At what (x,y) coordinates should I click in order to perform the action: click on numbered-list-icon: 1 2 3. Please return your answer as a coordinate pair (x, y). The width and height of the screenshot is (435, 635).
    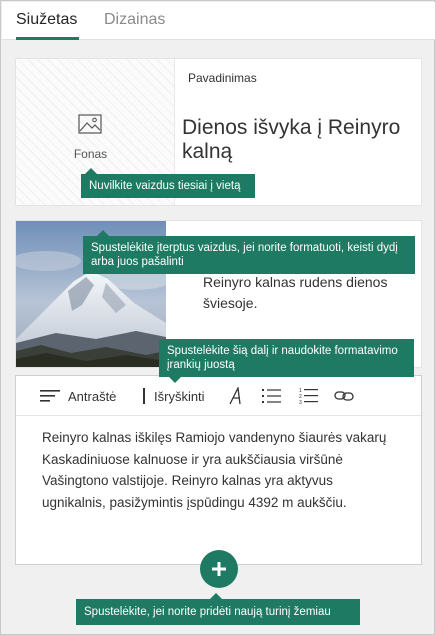
    Looking at the image, I should click on (308, 396).